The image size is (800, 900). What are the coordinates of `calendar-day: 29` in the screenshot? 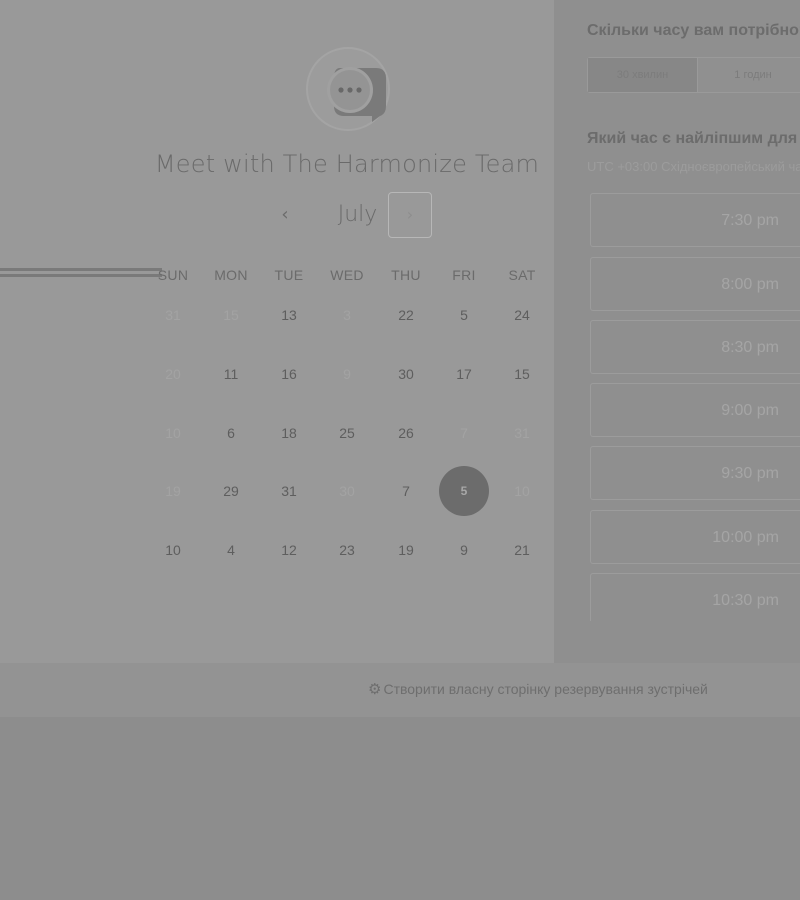 It's located at (231, 491).